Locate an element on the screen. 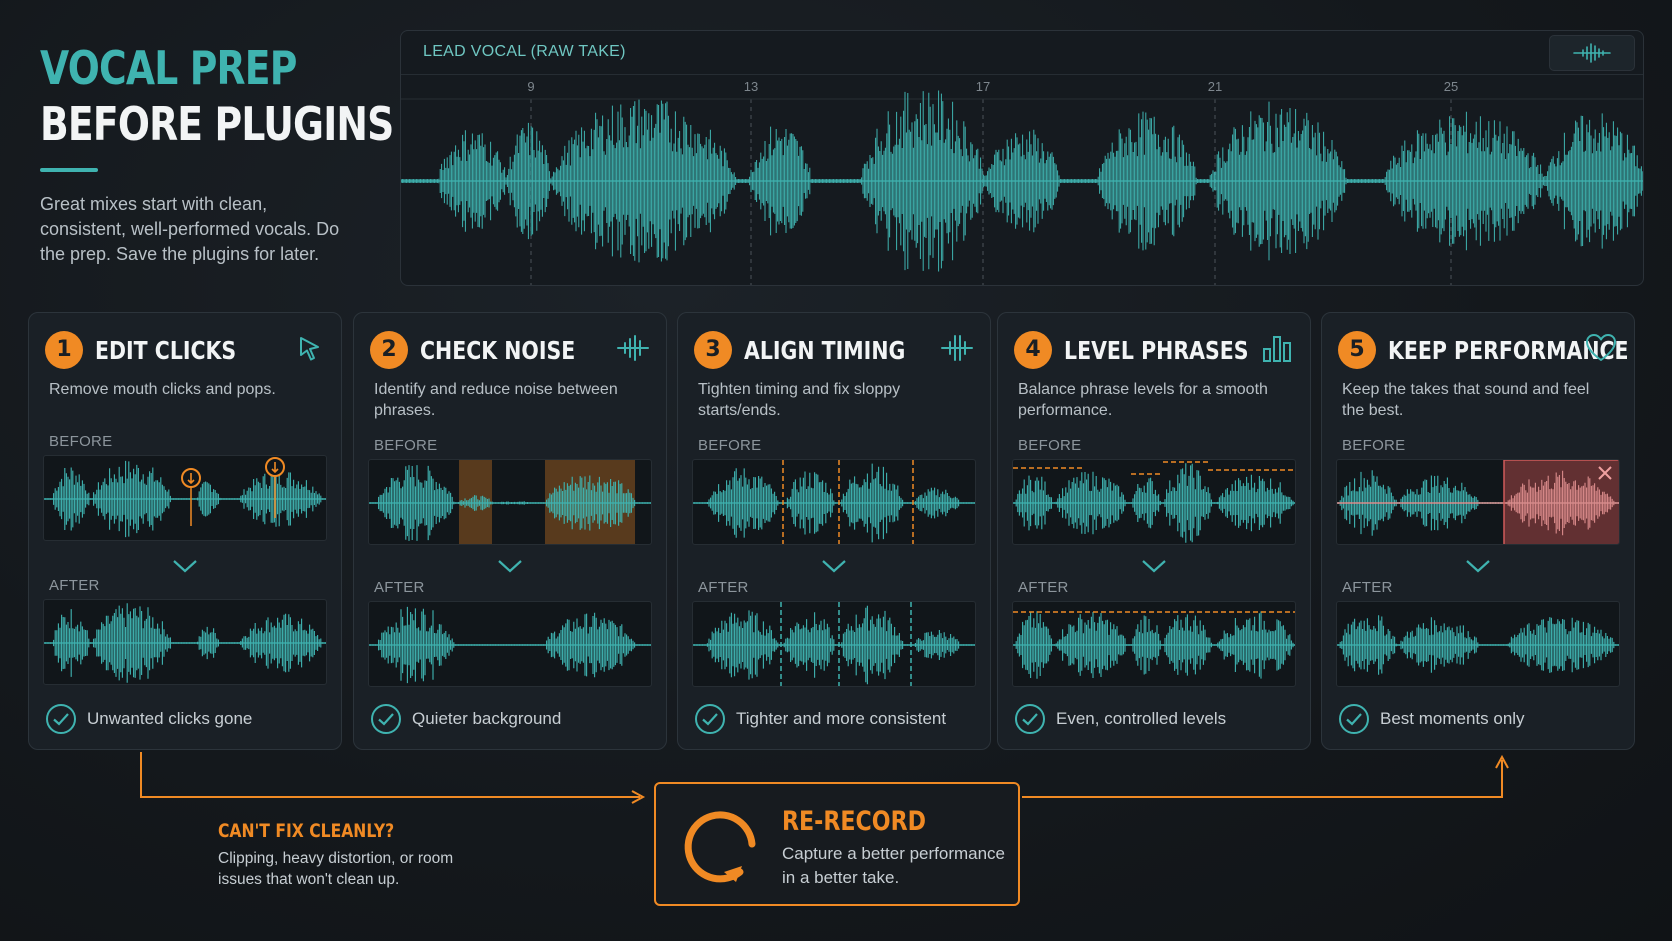 Image resolution: width=1672 pixels, height=941 pixels. card-header: 3 ALIGN TIMING is located at coordinates (834, 351).